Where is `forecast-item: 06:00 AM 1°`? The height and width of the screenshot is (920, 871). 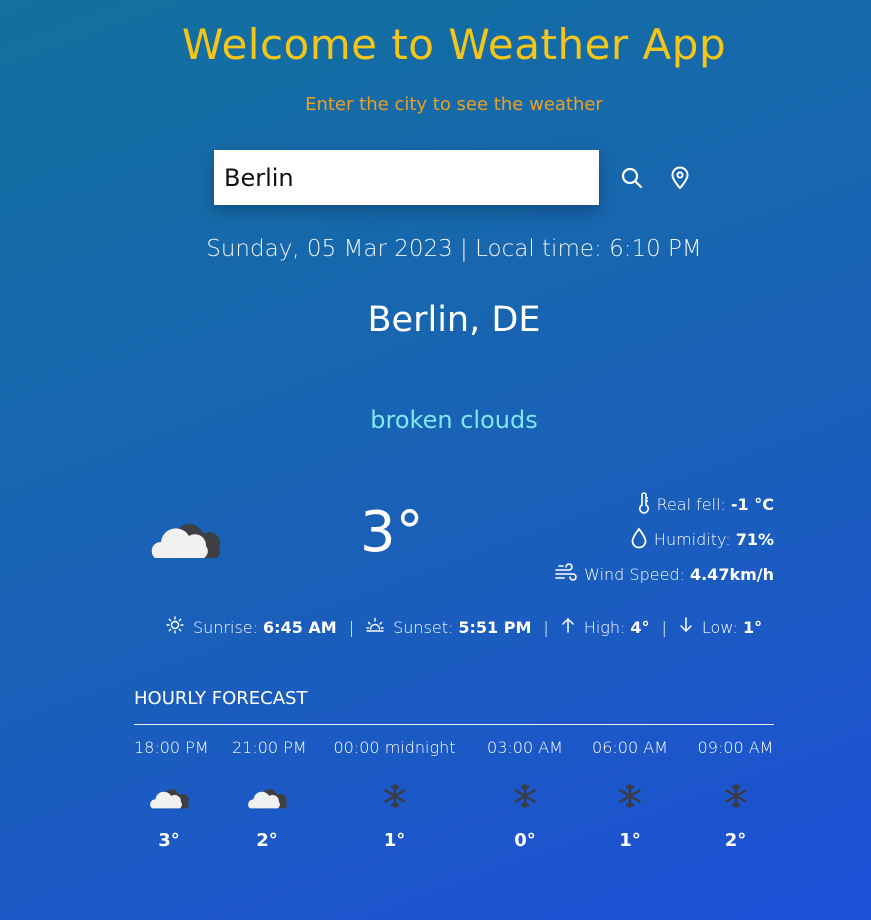
forecast-item: 06:00 AM 1° is located at coordinates (630, 794).